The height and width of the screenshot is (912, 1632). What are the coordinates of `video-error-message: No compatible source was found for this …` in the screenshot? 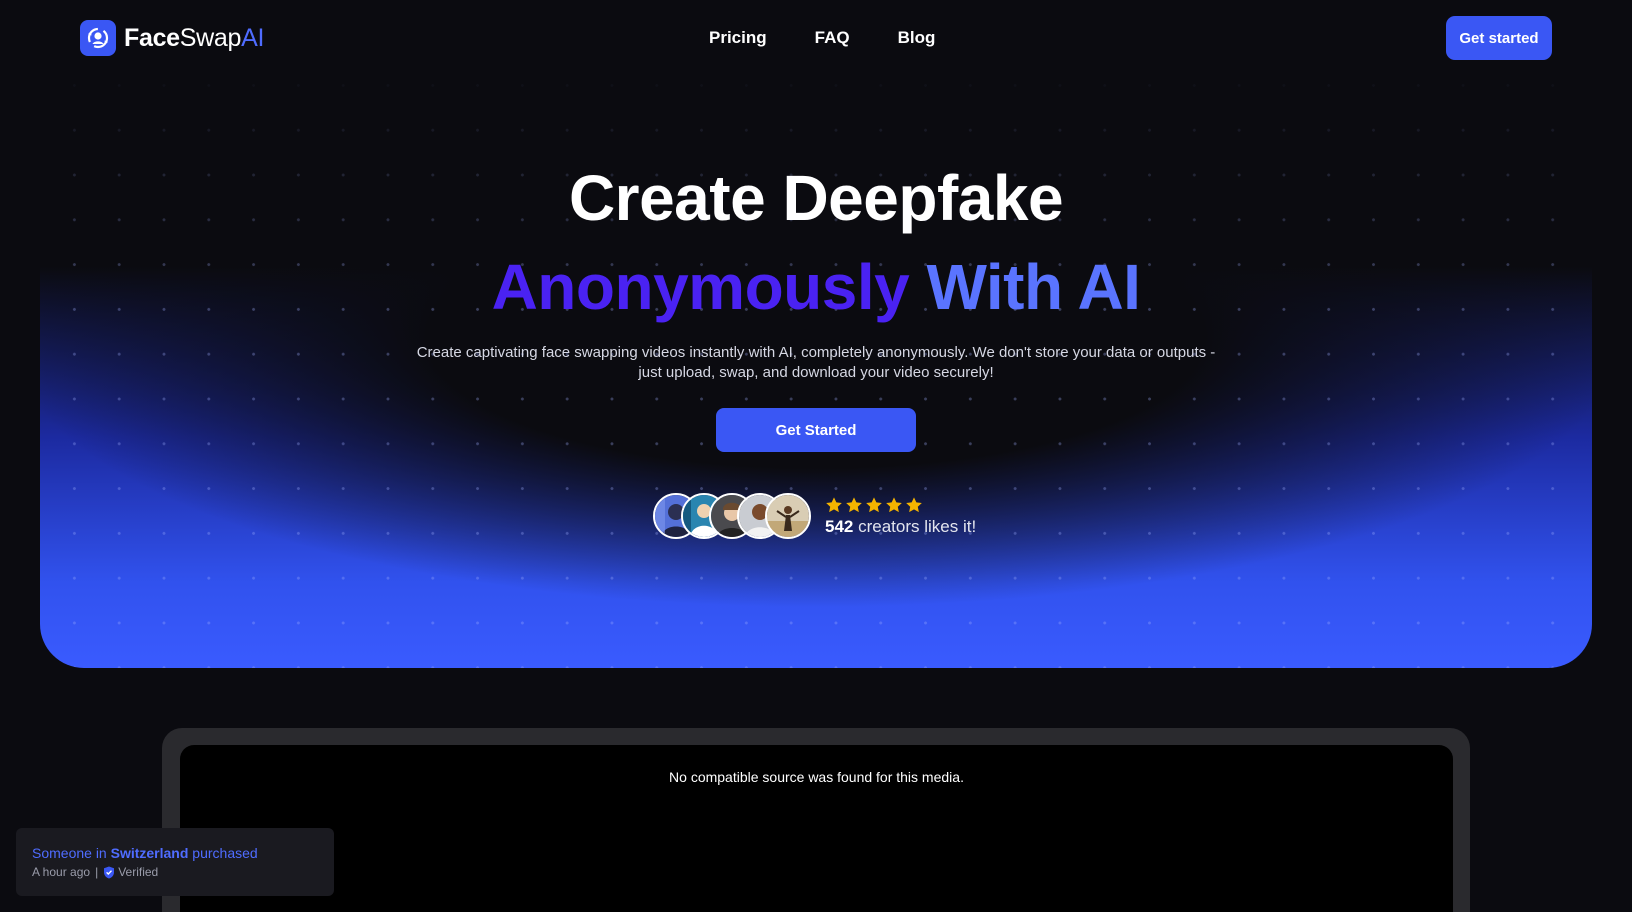 It's located at (816, 777).